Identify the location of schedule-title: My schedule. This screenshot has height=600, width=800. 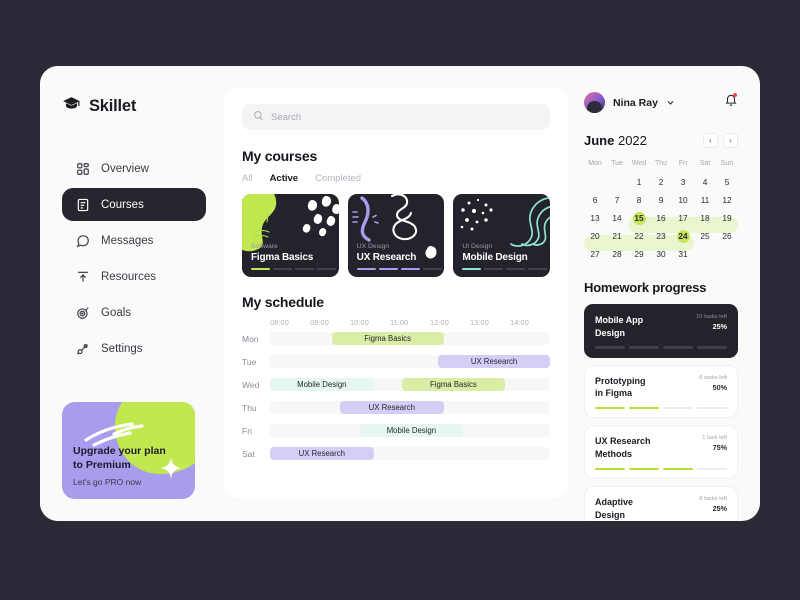
(283, 302).